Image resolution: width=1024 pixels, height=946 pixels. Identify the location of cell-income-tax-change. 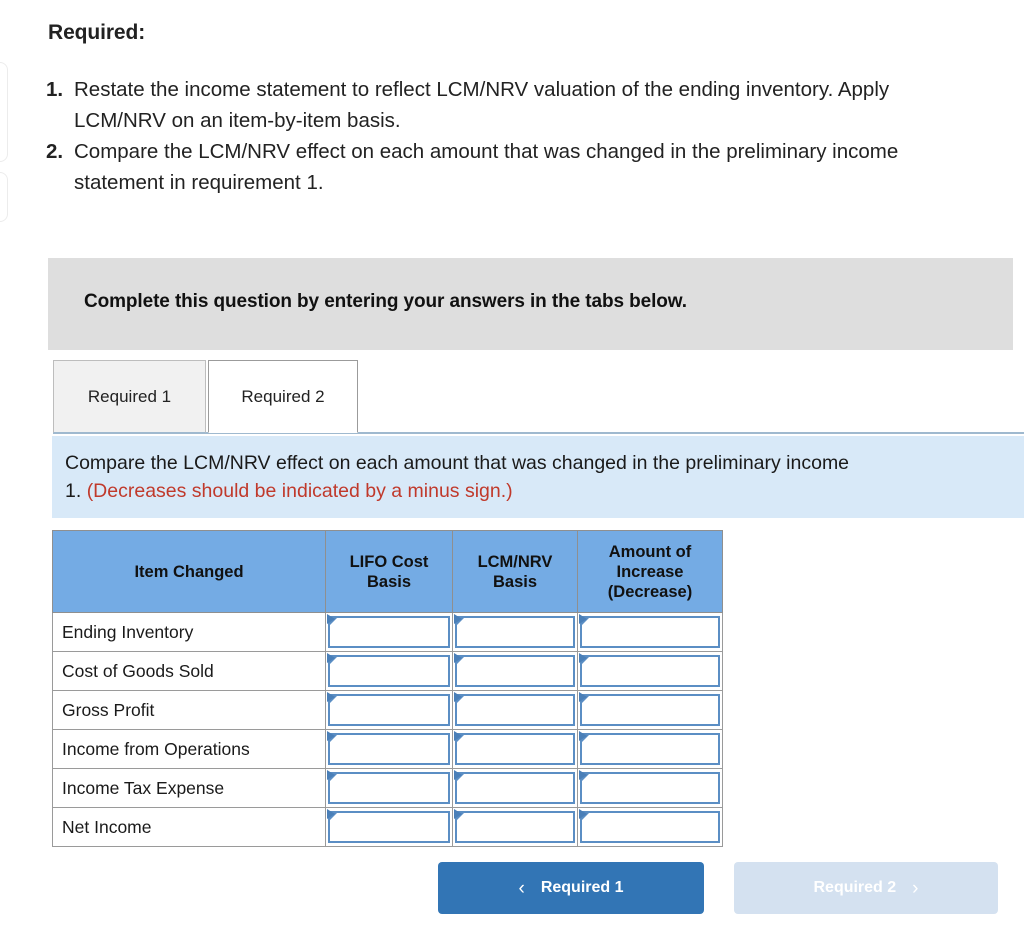
(650, 788).